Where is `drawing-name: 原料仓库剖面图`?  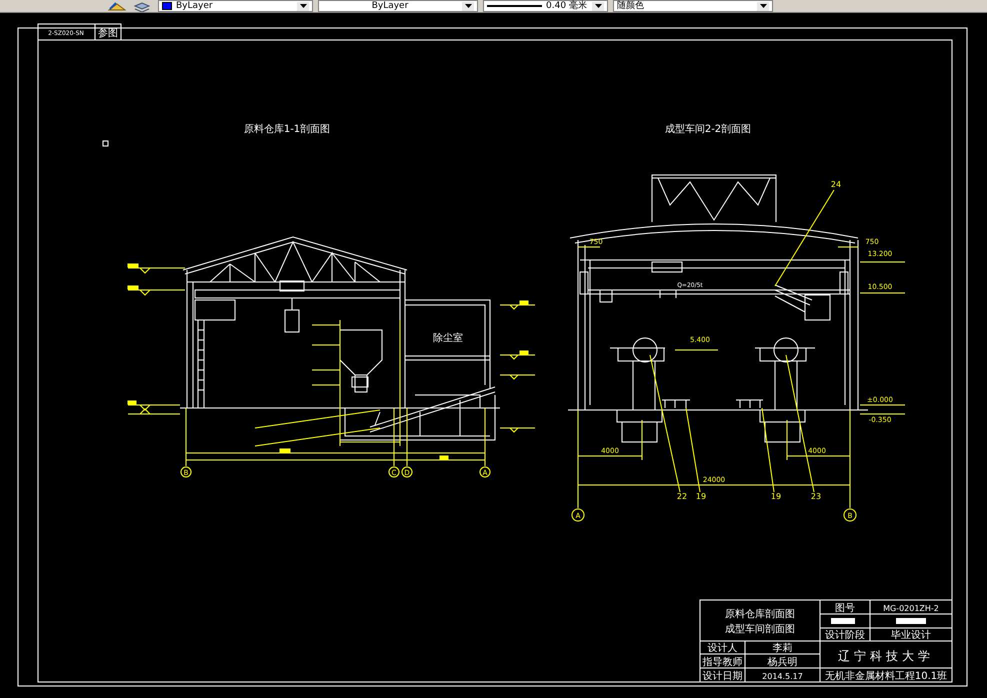
drawing-name: 原料仓库剖面图 is located at coordinates (760, 614).